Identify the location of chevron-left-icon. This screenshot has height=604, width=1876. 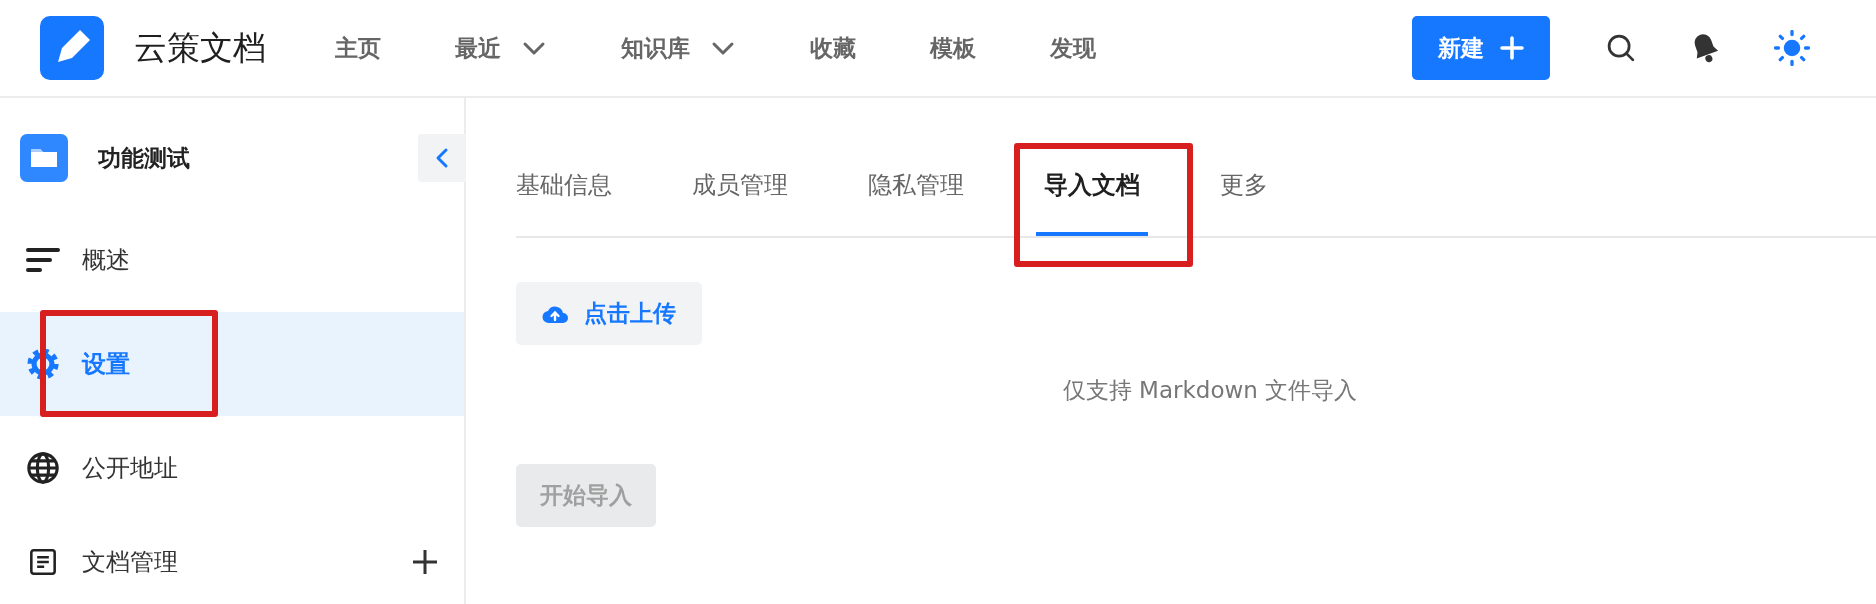
(442, 158).